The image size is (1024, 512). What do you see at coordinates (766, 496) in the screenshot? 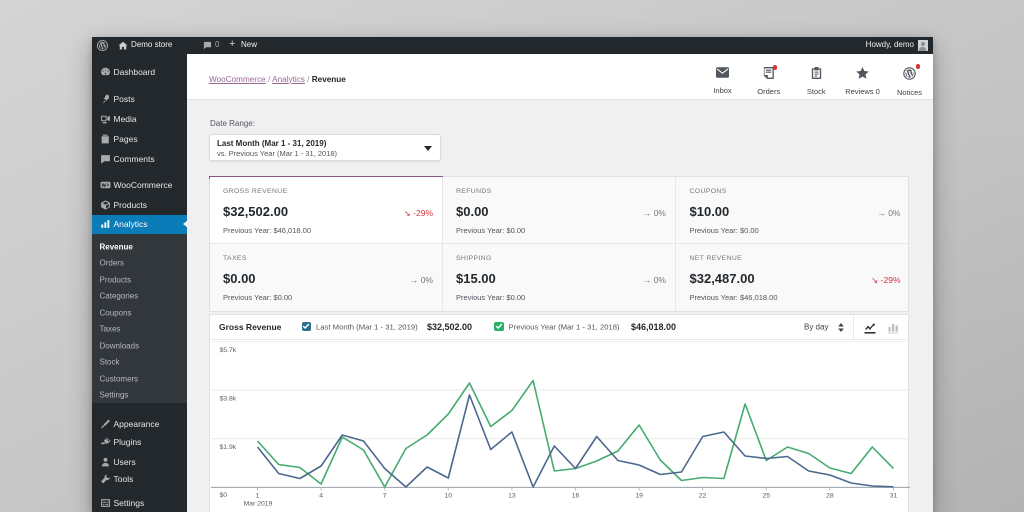
I see `svg-text: 25` at bounding box center [766, 496].